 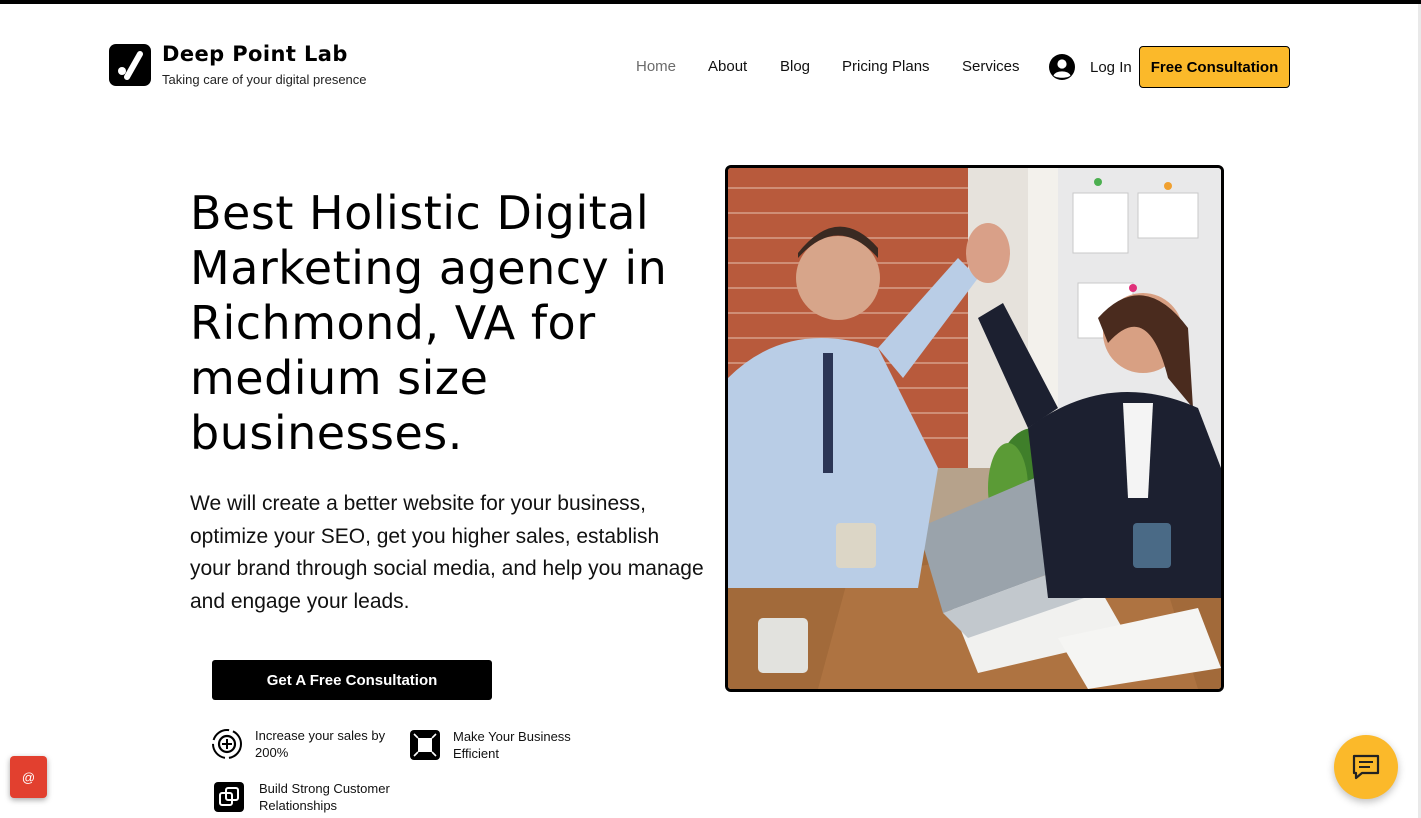 I want to click on login-label: Log In, so click(x=1111, y=67).